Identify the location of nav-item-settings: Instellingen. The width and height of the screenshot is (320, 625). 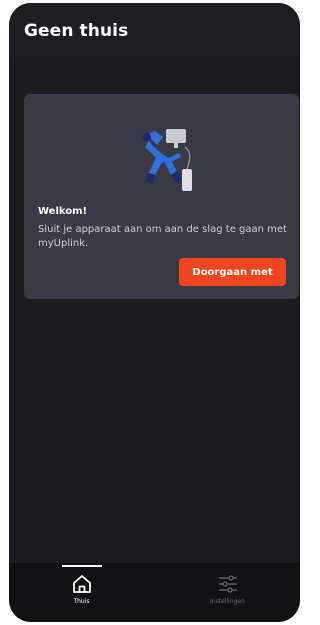
(227, 592).